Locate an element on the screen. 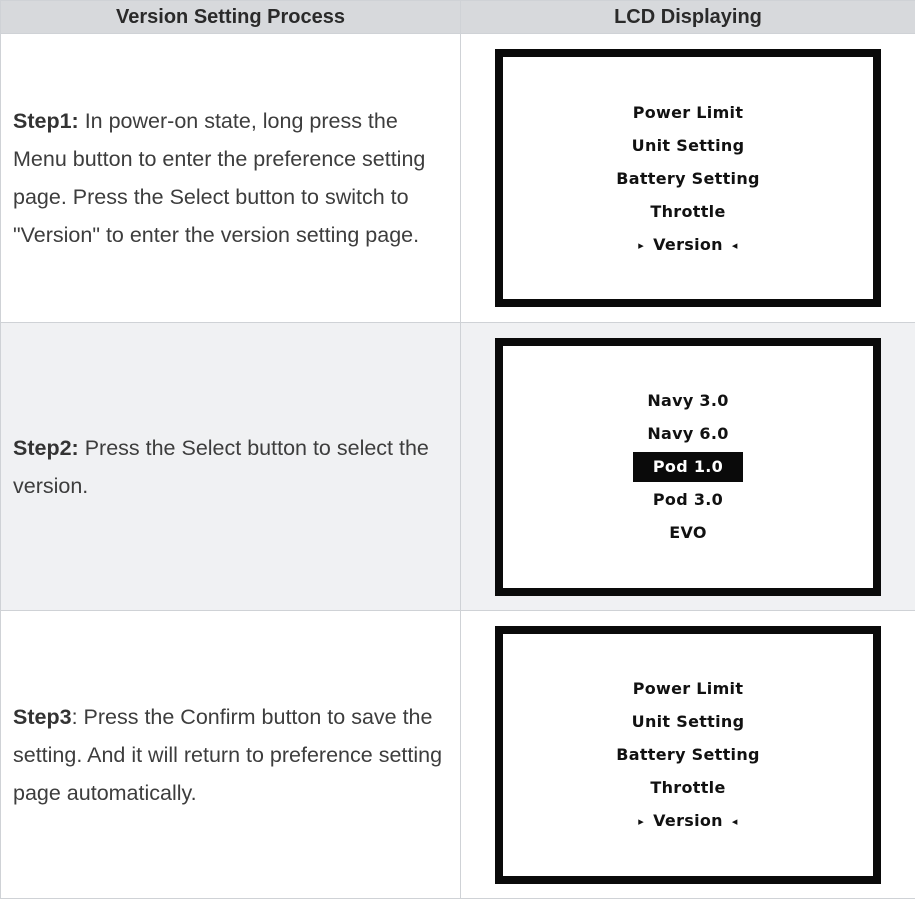  lcd-line: Navy 3.0 is located at coordinates (687, 400).